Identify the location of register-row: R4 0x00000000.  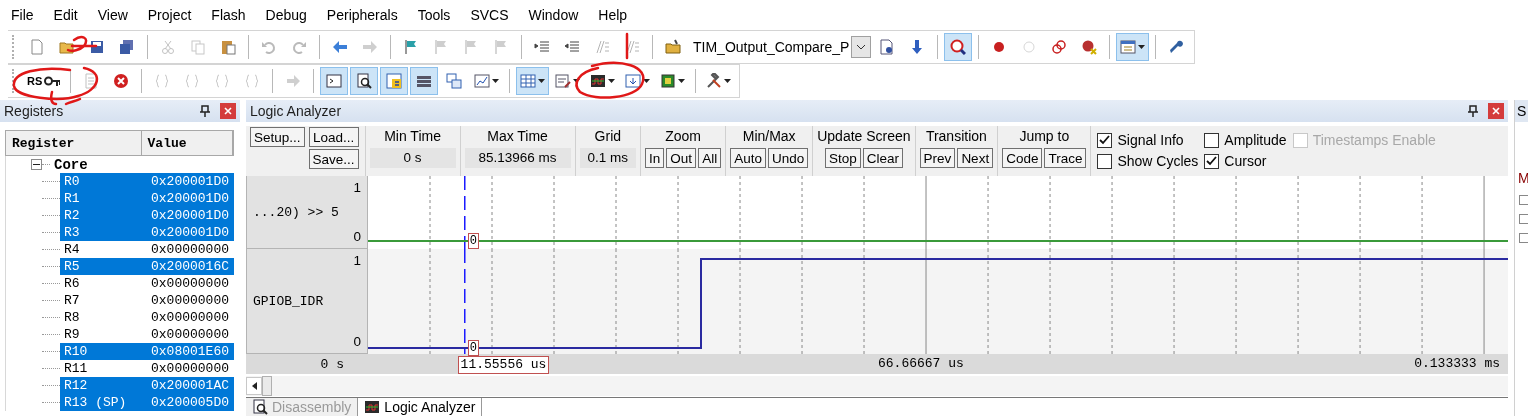
(147, 249).